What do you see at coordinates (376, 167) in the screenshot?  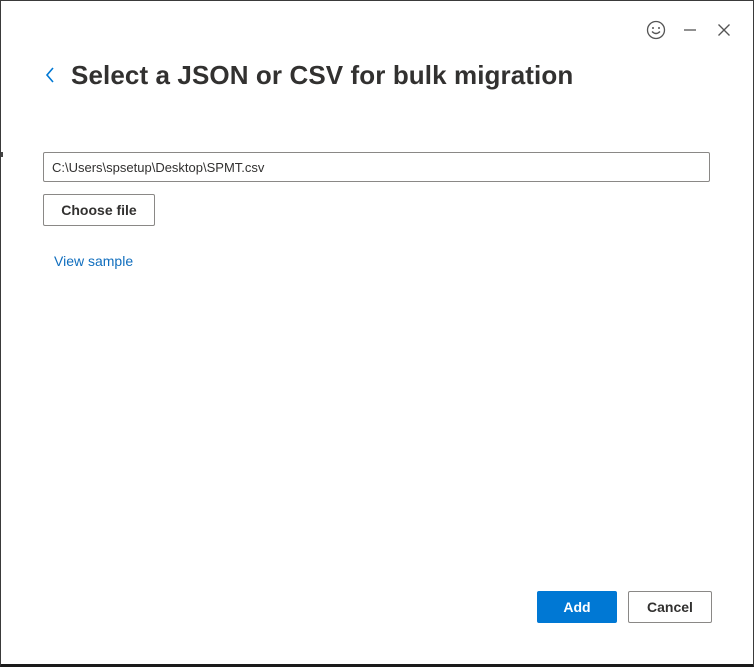 I see `file-path-input` at bounding box center [376, 167].